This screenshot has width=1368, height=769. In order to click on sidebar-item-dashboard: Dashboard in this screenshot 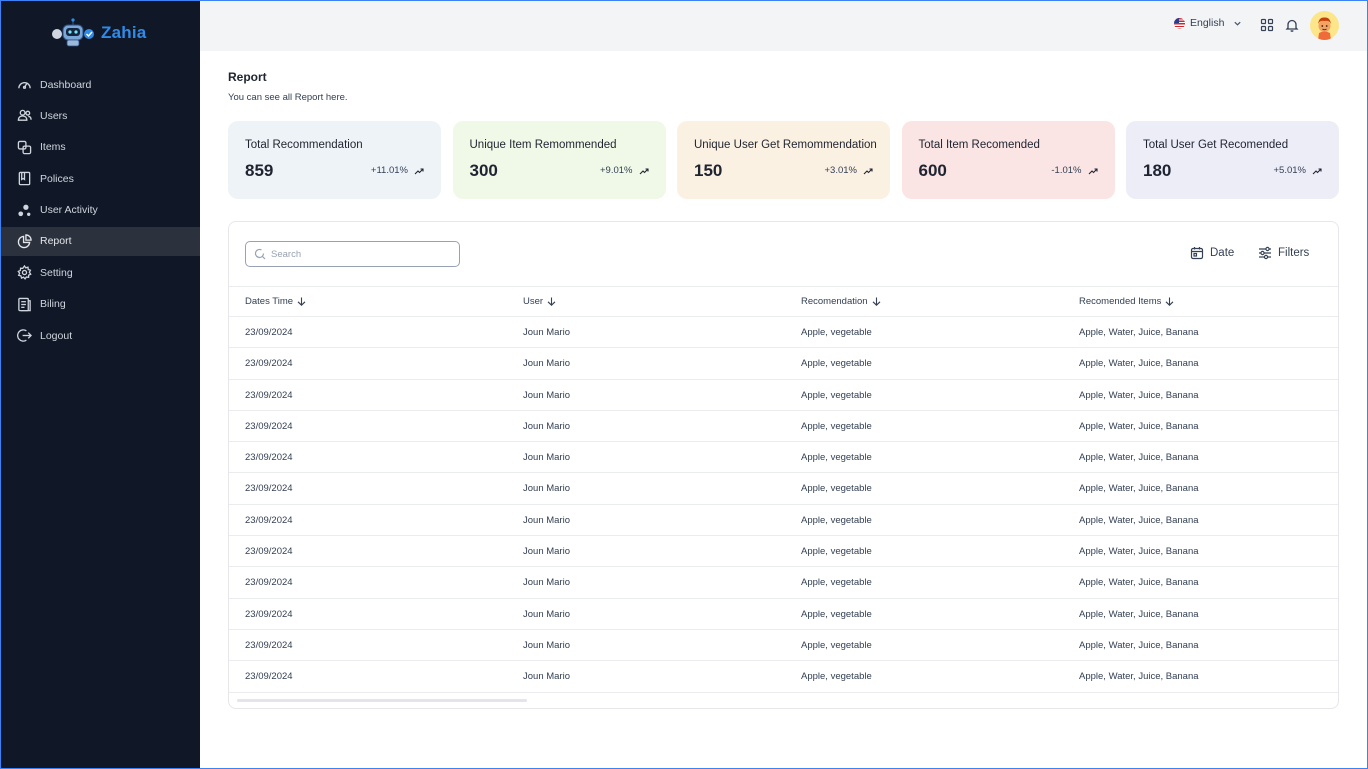, I will do `click(100, 84)`.